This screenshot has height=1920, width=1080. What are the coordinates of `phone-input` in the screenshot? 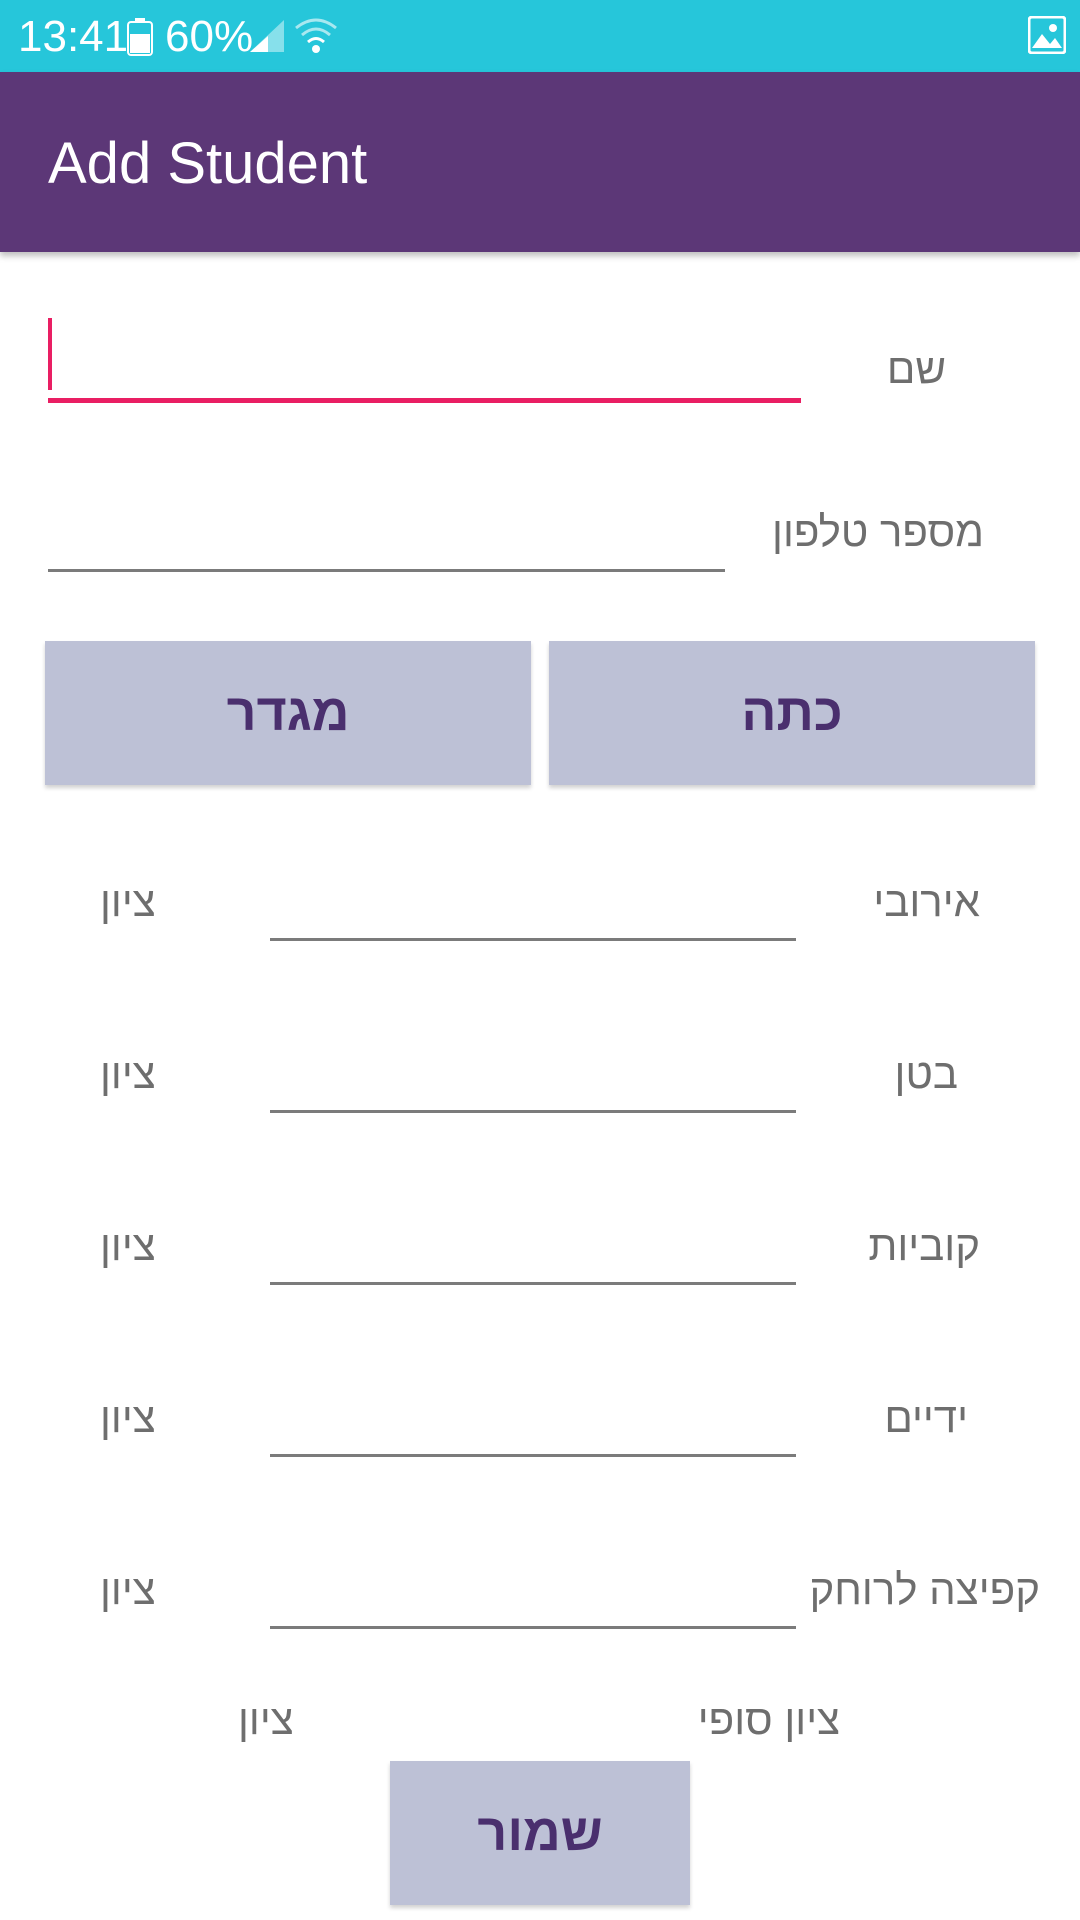 It's located at (386, 541).